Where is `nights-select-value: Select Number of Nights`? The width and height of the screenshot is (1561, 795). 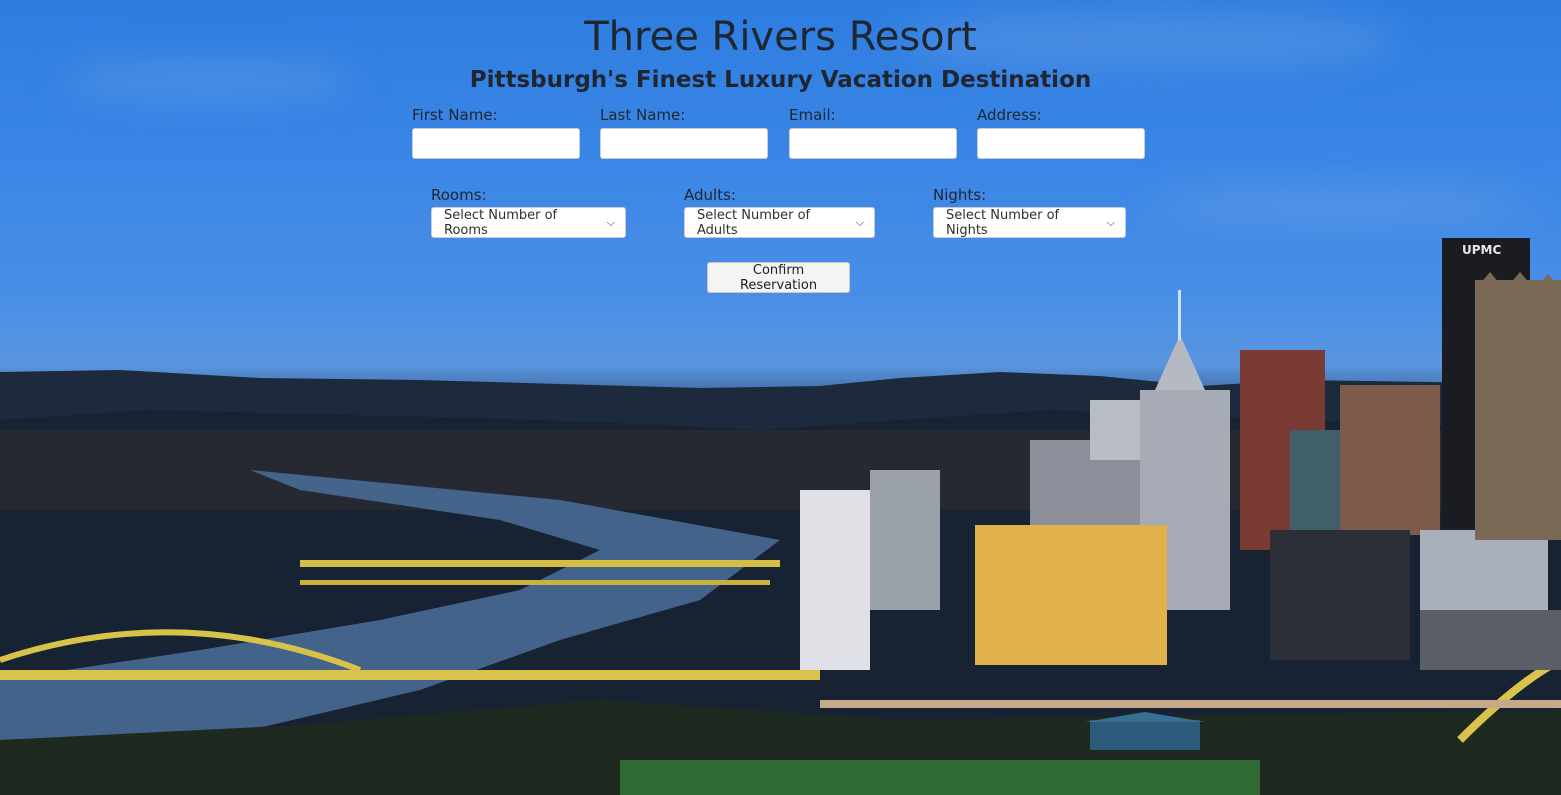 nights-select-value: Select Number of Nights is located at coordinates (1003, 222).